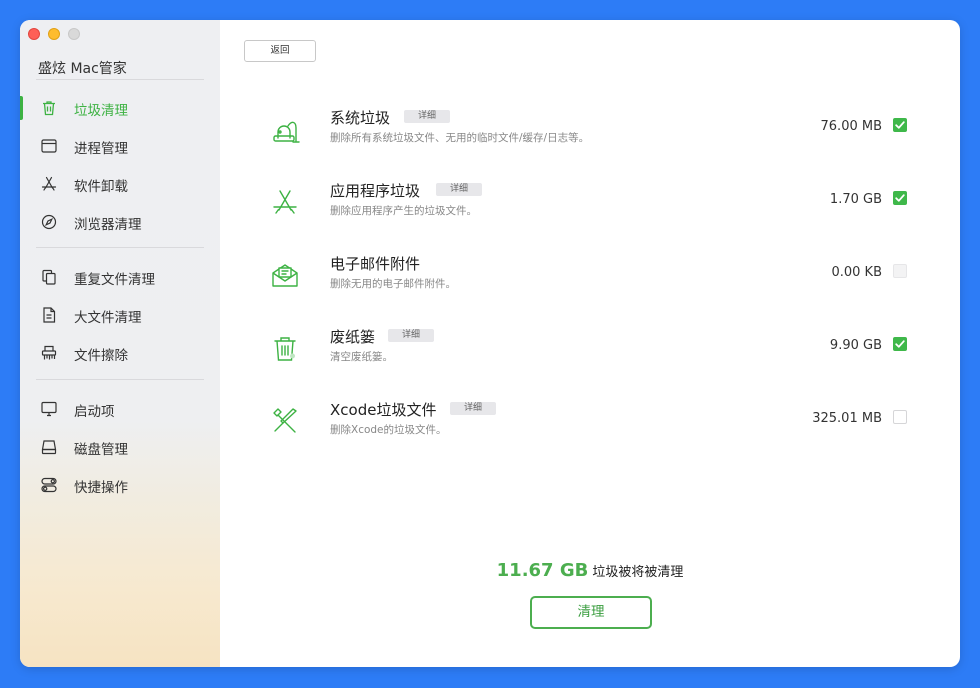  I want to click on item-title: 应用程序垃圾, so click(375, 191).